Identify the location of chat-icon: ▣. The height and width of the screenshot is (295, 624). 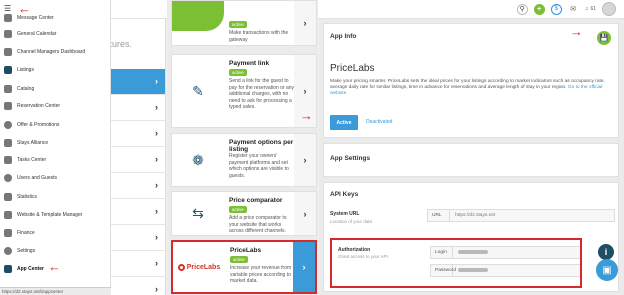
(607, 270).